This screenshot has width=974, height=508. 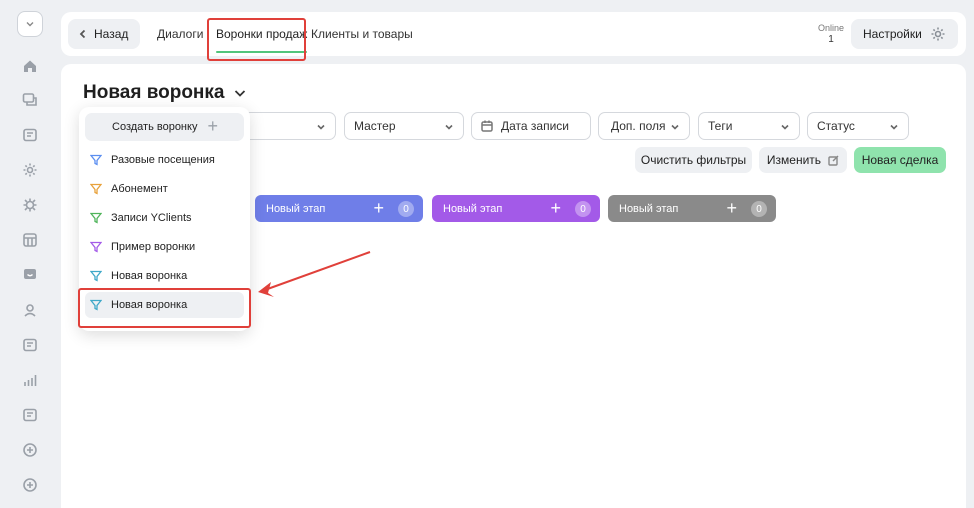 I want to click on new-deal-button: Новая сделка, so click(x=900, y=160).